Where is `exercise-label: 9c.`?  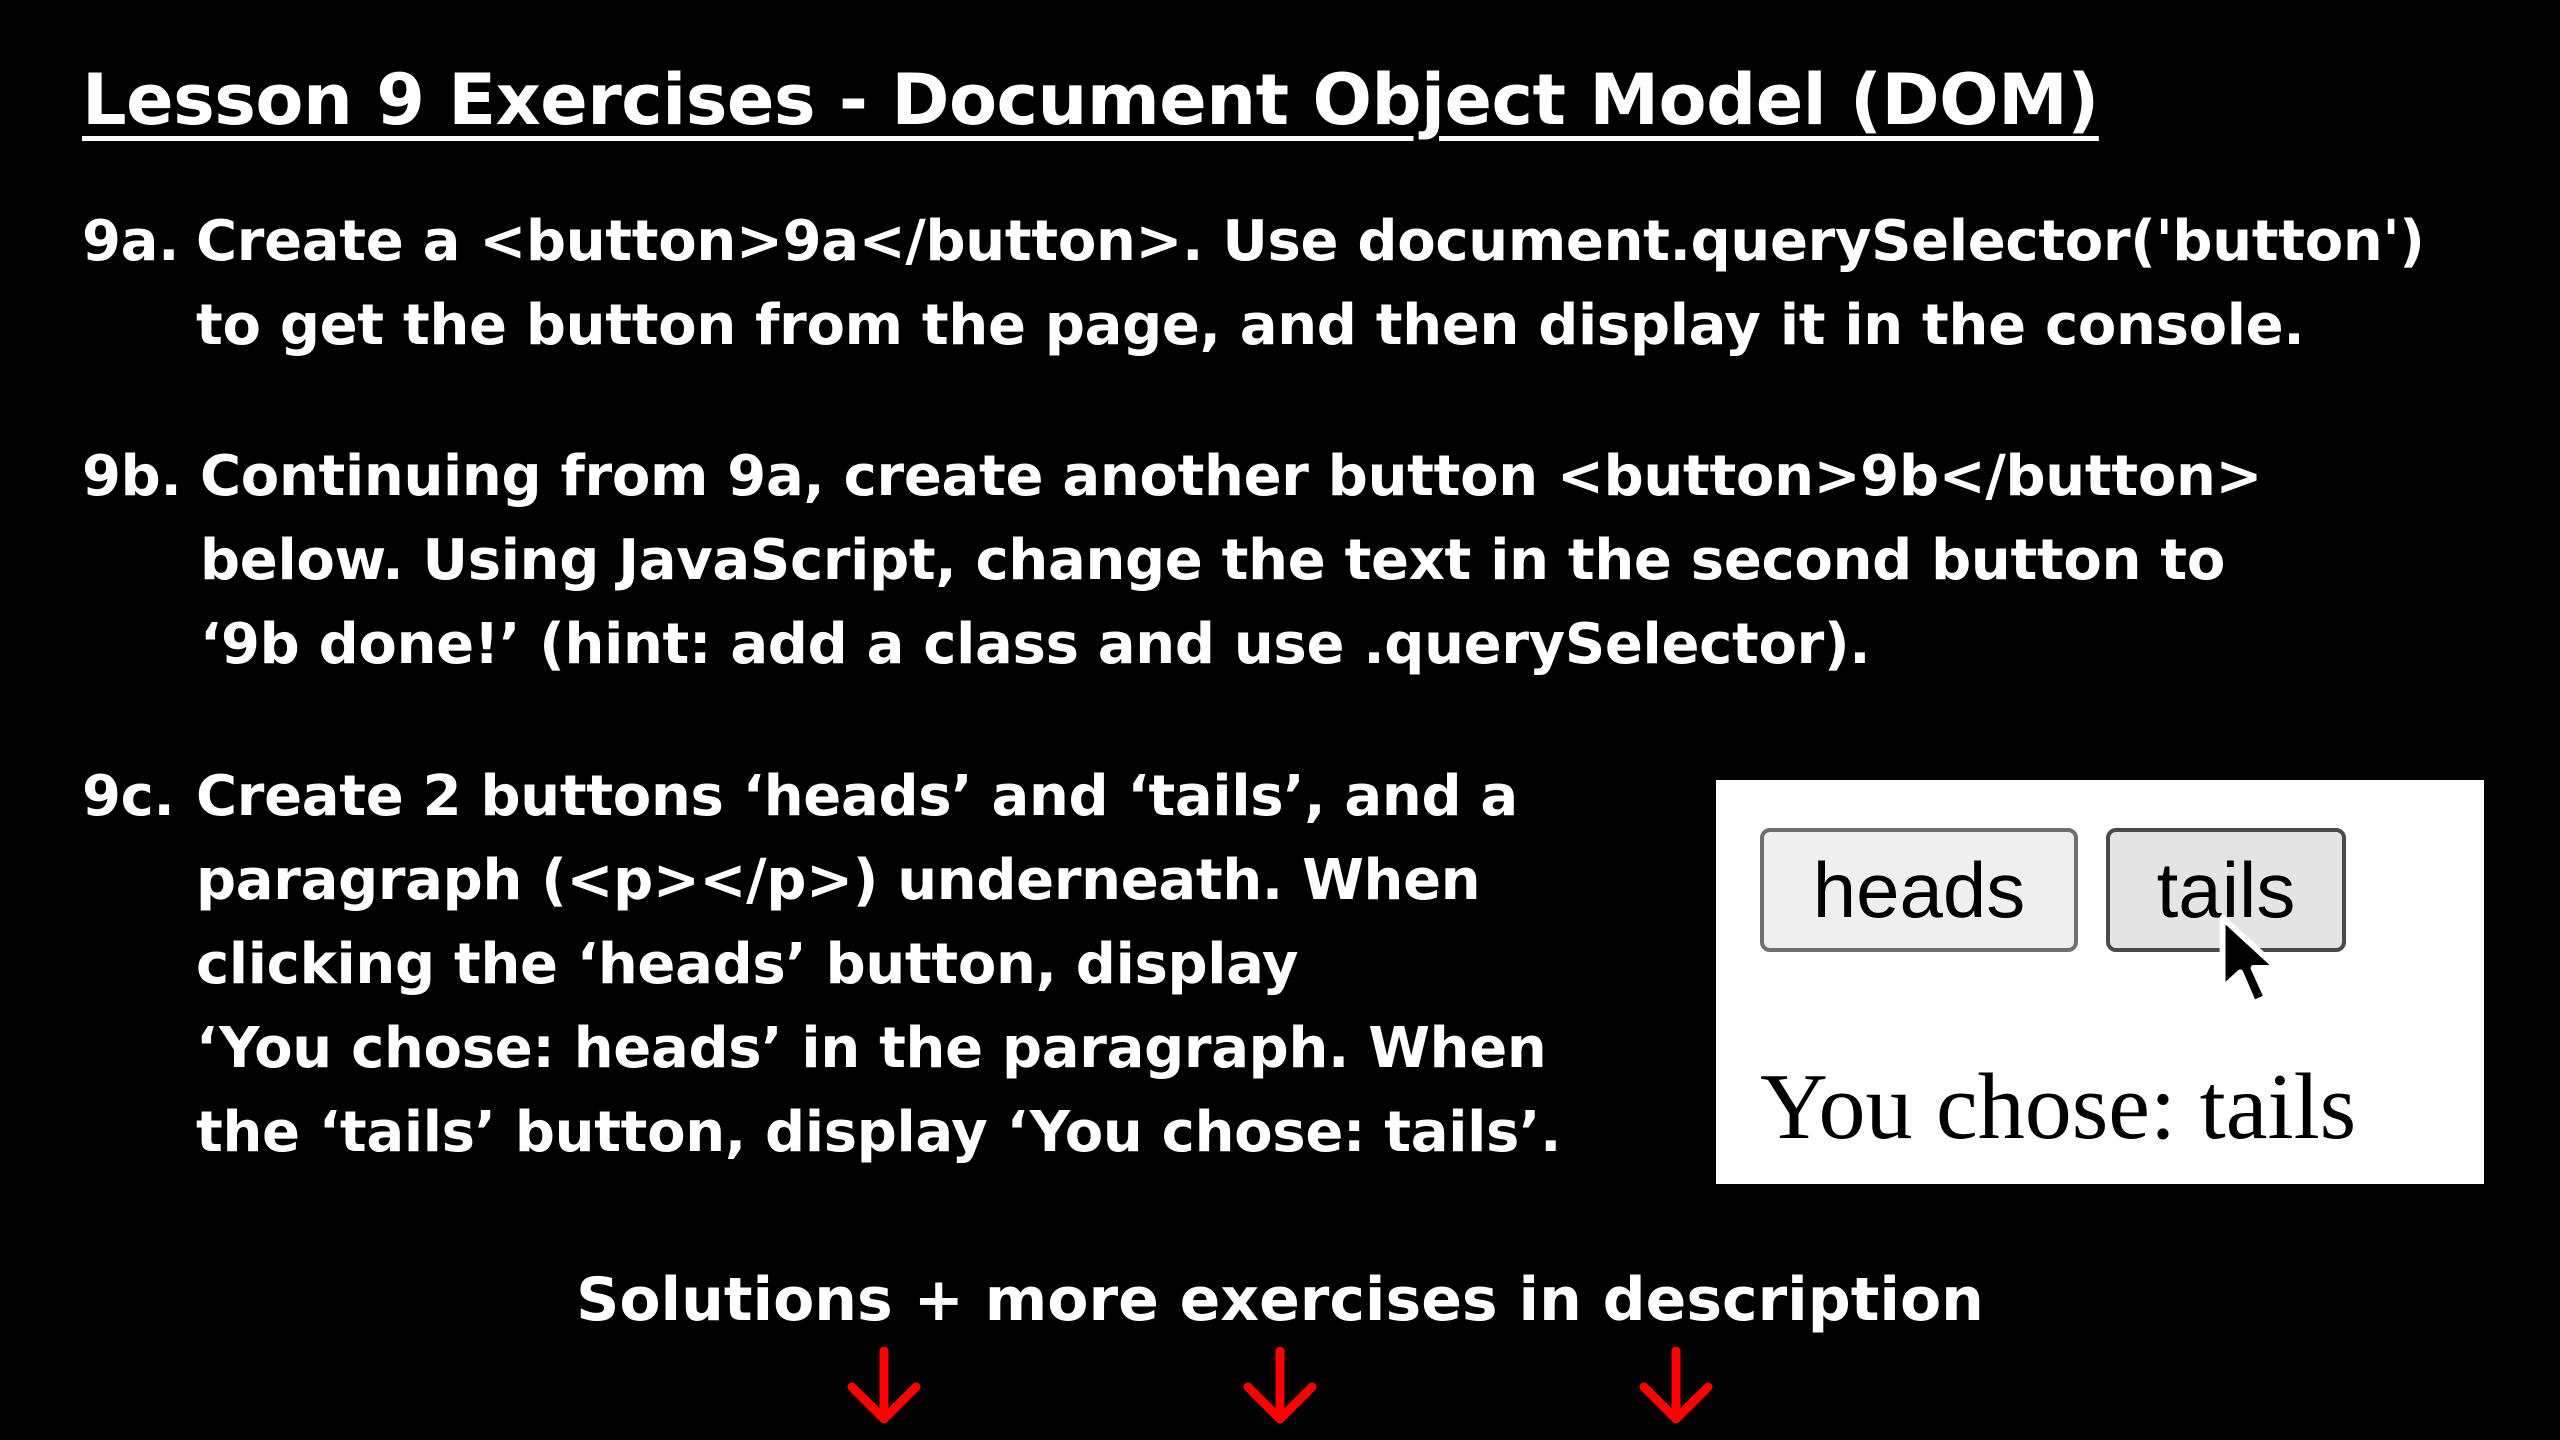
exercise-label: 9c. is located at coordinates (128, 796).